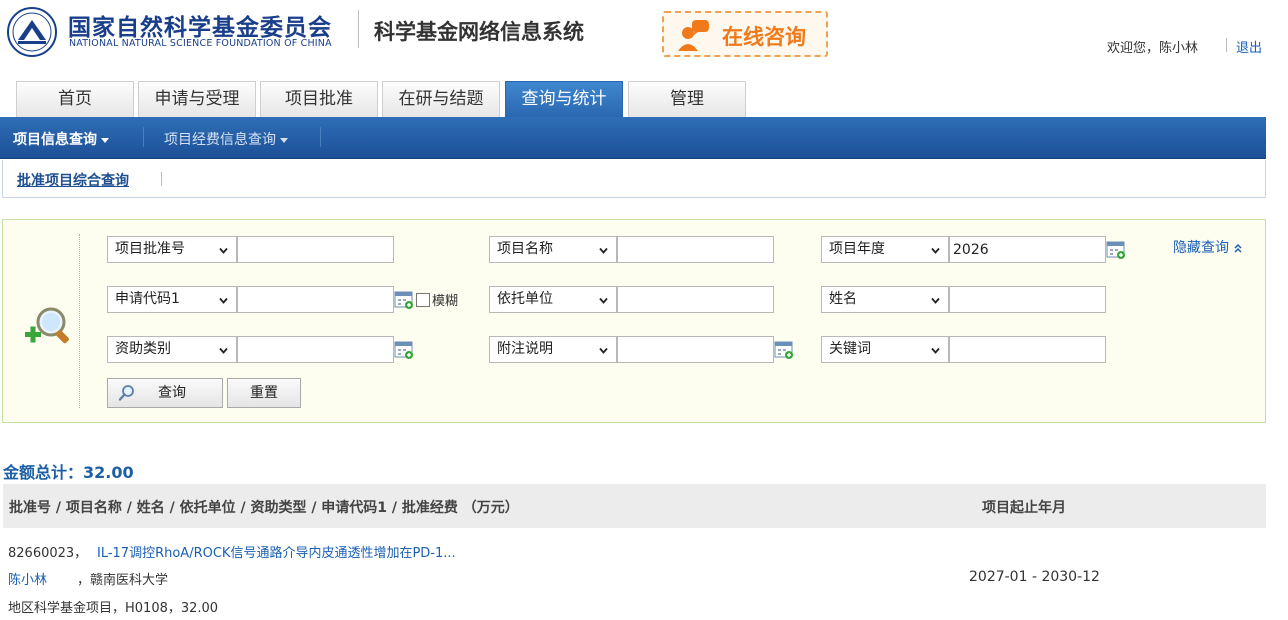 This screenshot has width=1288, height=620. I want to click on online-consult-button: 在线咨询, so click(745, 34).